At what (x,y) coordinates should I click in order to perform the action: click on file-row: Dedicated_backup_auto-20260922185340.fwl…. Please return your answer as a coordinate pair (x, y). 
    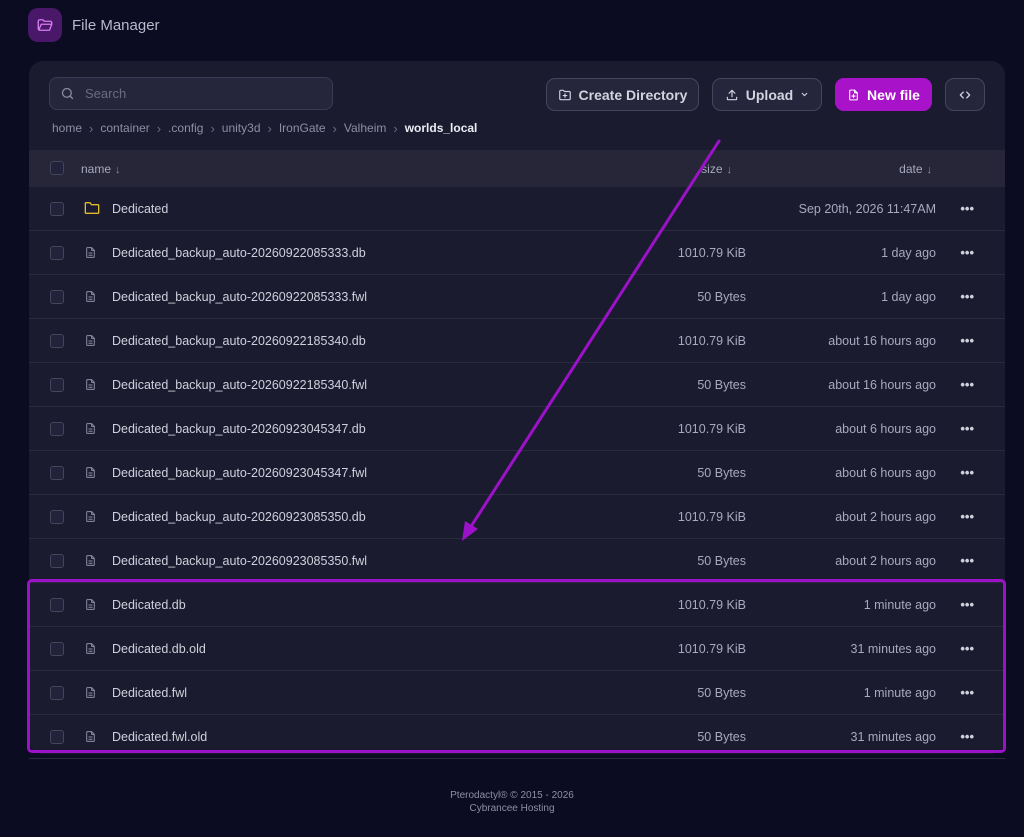
    Looking at the image, I should click on (517, 385).